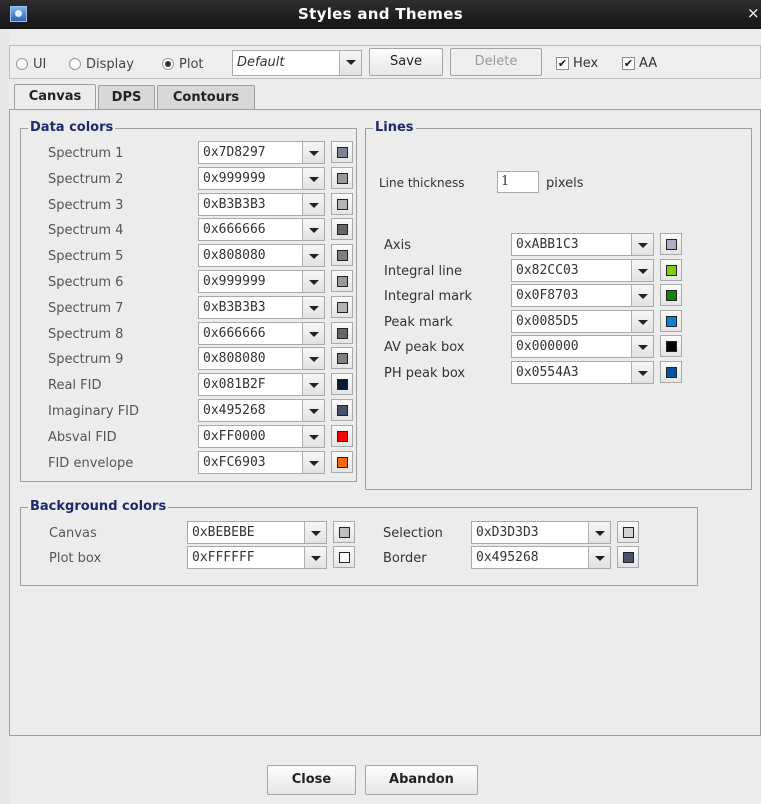 Image resolution: width=761 pixels, height=804 pixels. I want to click on bg-color-selection-color-picker-button, so click(628, 532).